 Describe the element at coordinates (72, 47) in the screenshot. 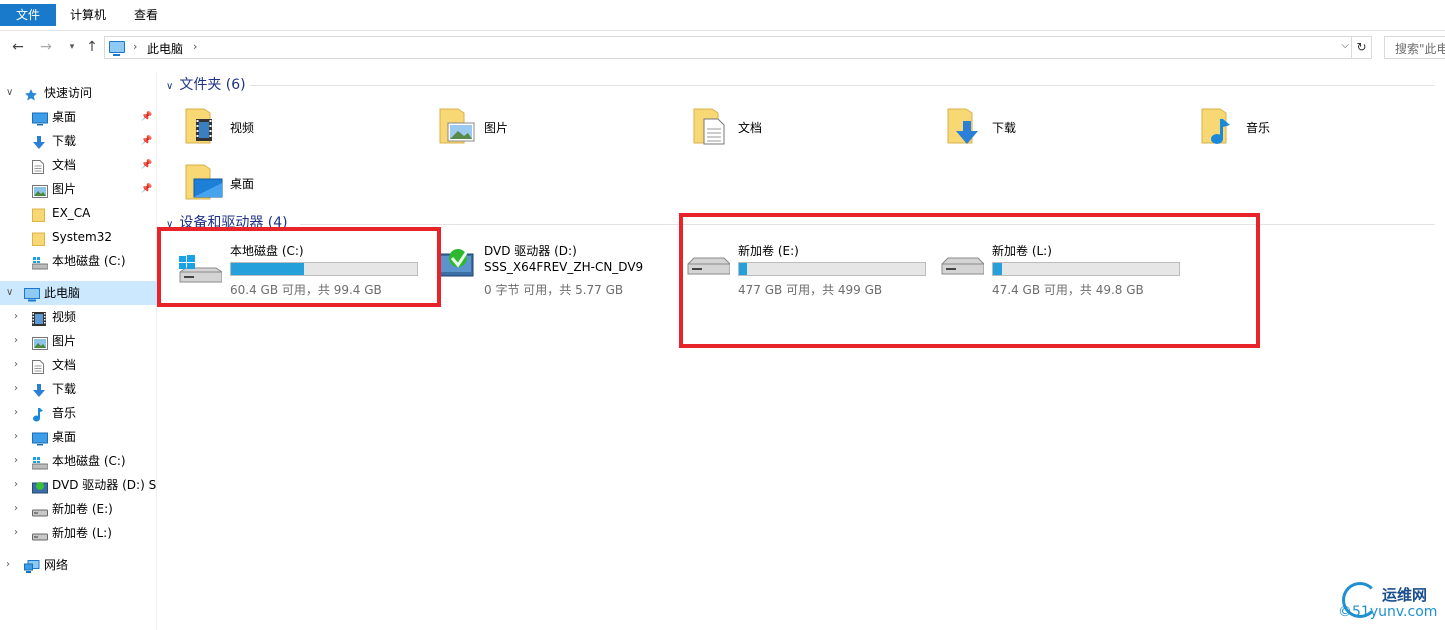

I see `recent-locations-chevron-icon: ▾` at that location.